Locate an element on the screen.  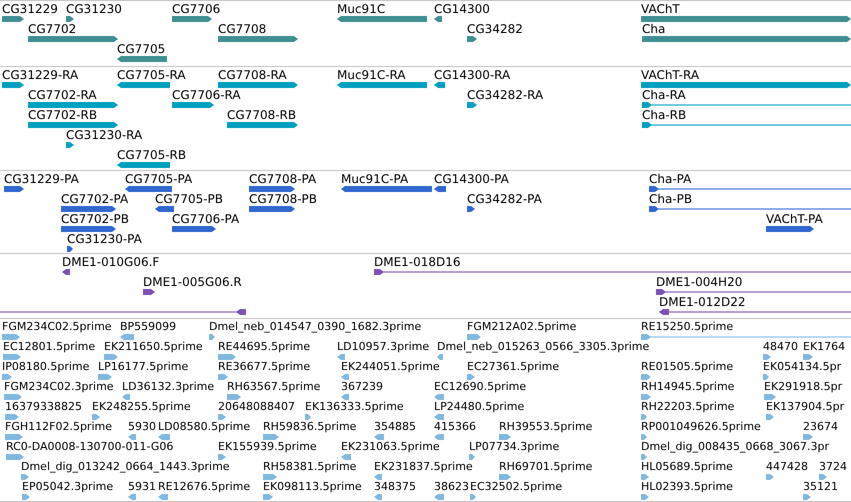
feature-label: CG14300-RA is located at coordinates (472, 75).